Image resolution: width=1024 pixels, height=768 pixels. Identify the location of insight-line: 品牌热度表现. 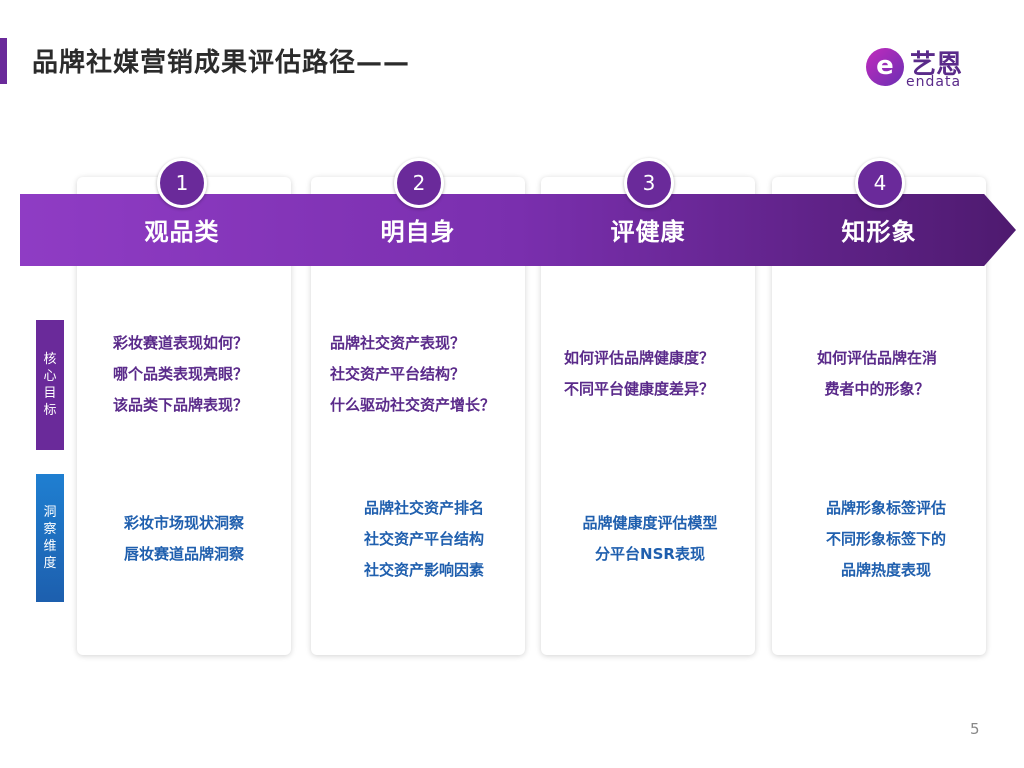
(885, 570).